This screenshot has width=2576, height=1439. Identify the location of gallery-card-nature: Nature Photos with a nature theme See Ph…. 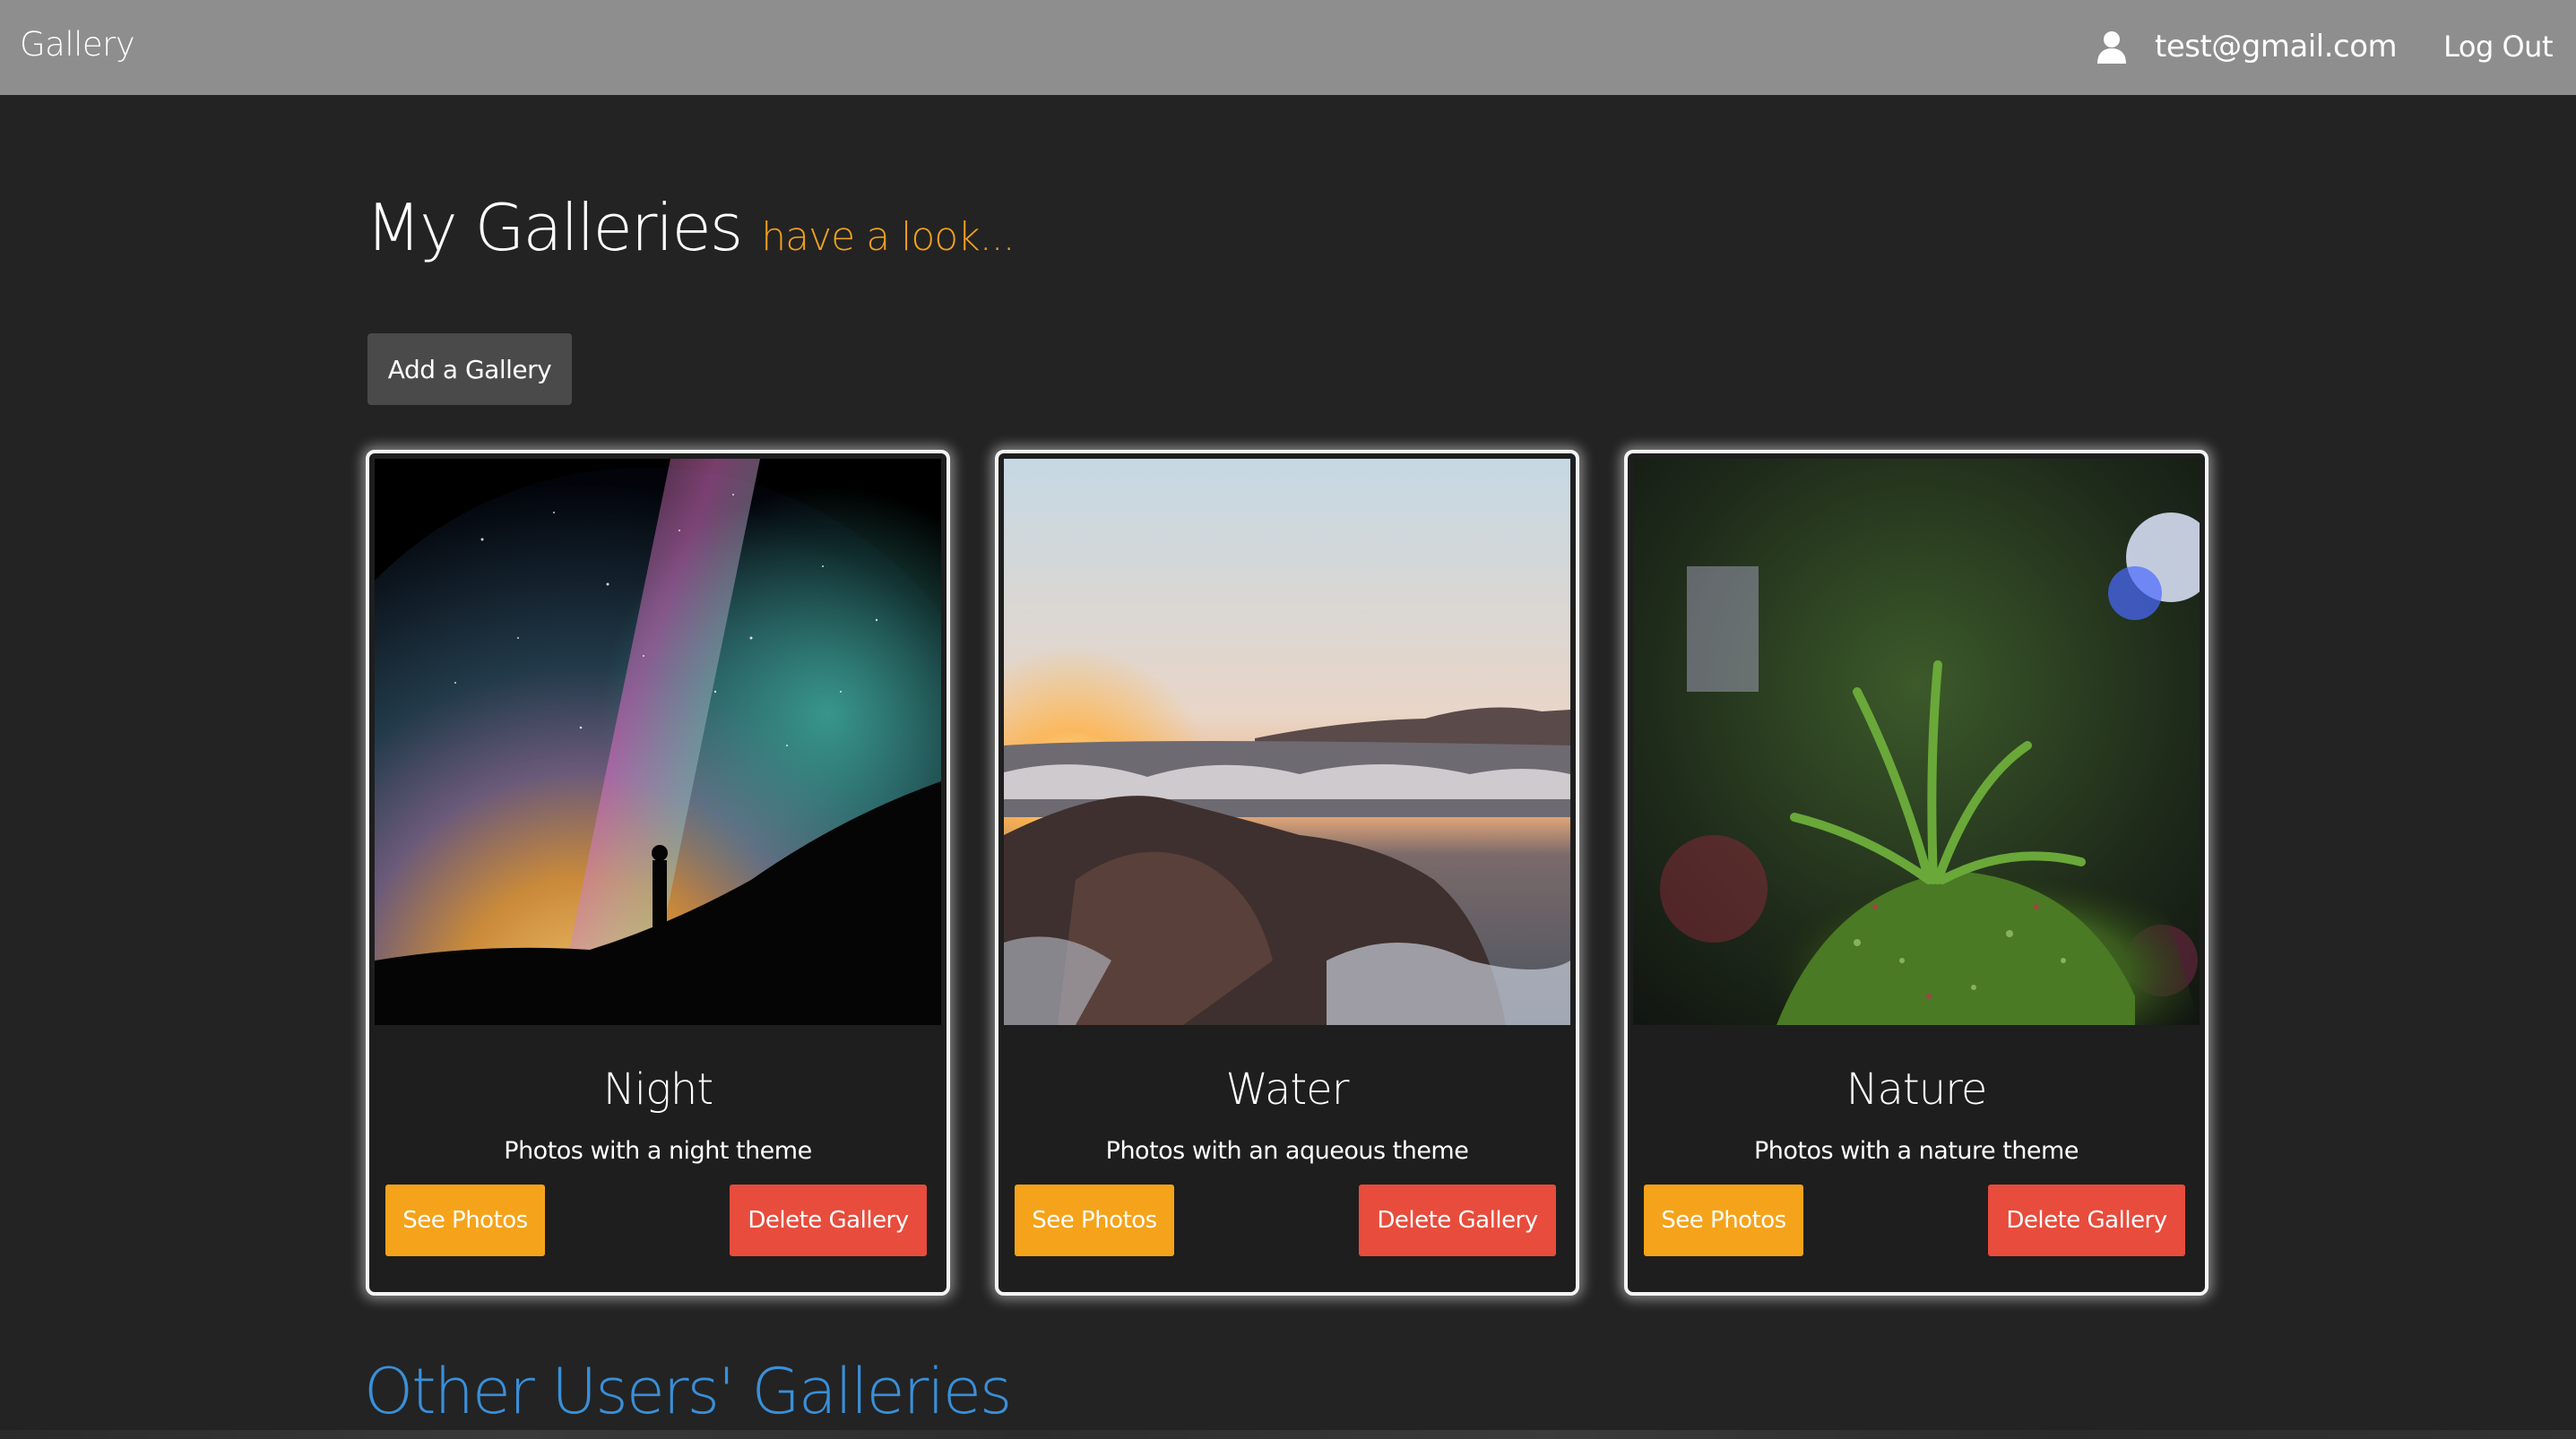
(1916, 873).